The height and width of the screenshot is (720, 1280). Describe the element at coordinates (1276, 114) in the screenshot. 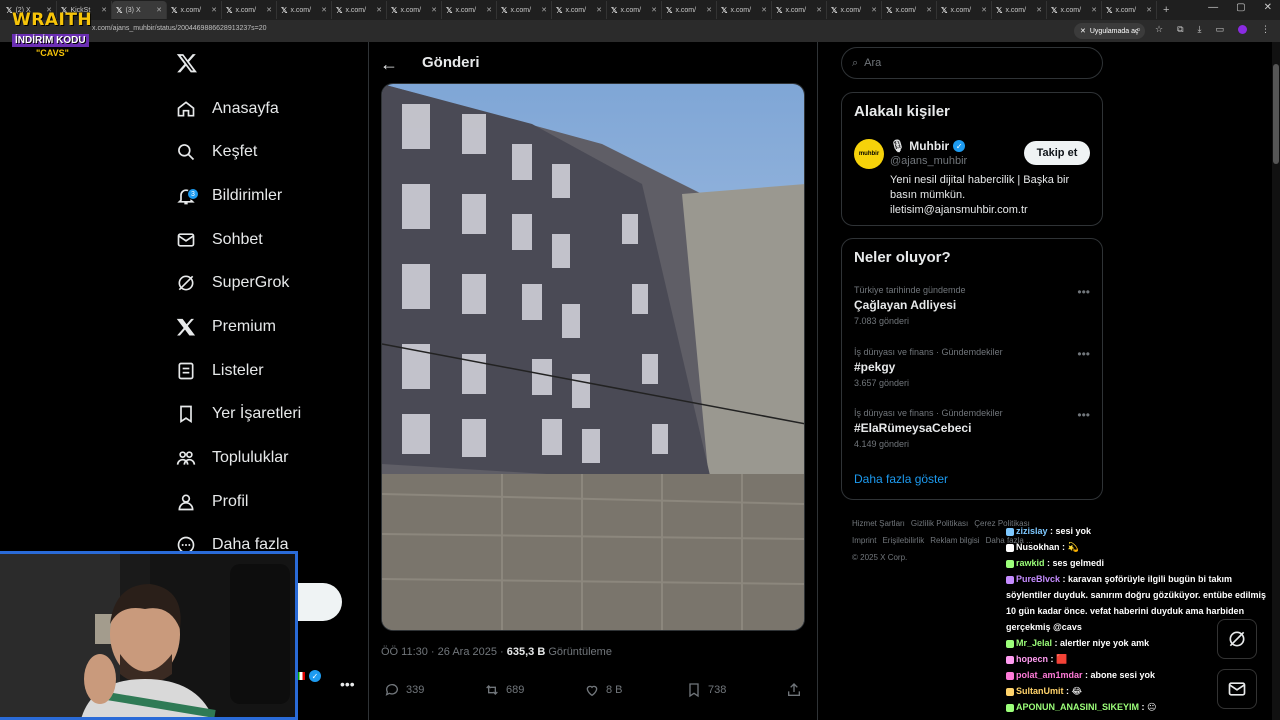

I see `scrollbar-thumb` at that location.